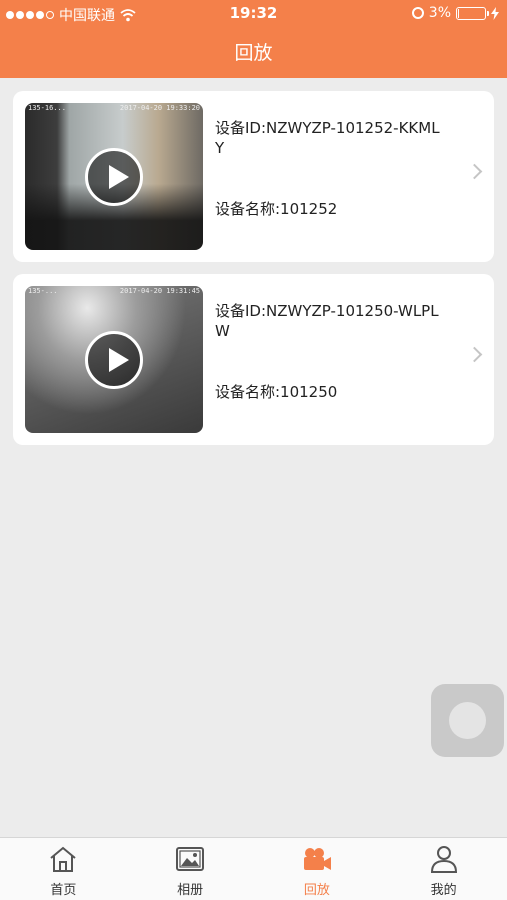 The image size is (507, 900). Describe the element at coordinates (327, 138) in the screenshot. I see `device-id: 设备ID:NZWYZP-101252-KKMLY` at that location.